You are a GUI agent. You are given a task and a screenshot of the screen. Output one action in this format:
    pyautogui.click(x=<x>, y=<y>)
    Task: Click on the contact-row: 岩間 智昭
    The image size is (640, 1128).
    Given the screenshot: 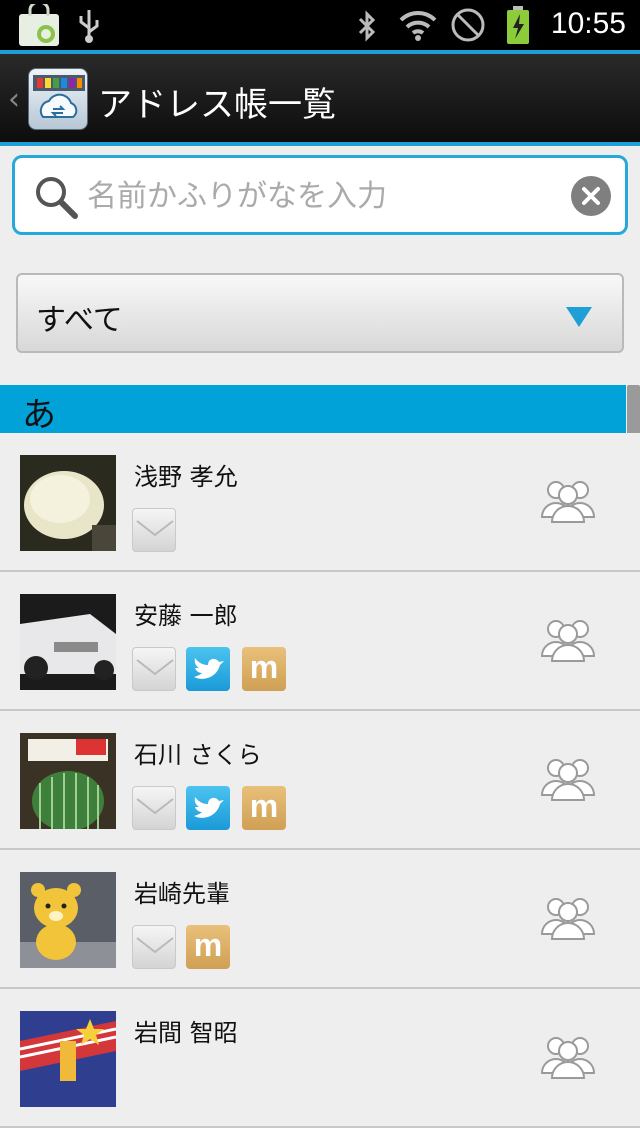 What is the action you would take?
    pyautogui.click(x=320, y=1058)
    